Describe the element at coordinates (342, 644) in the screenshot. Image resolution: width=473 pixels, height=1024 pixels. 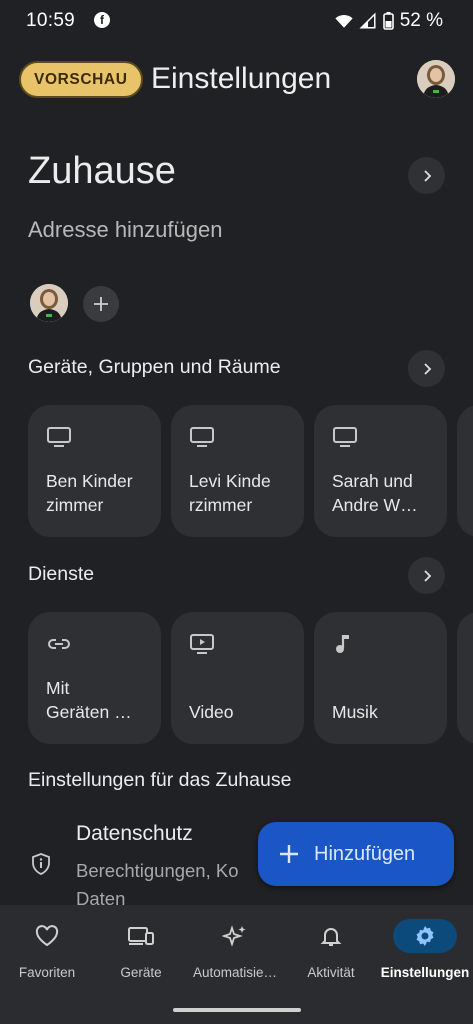
I see `music-note-icon` at that location.